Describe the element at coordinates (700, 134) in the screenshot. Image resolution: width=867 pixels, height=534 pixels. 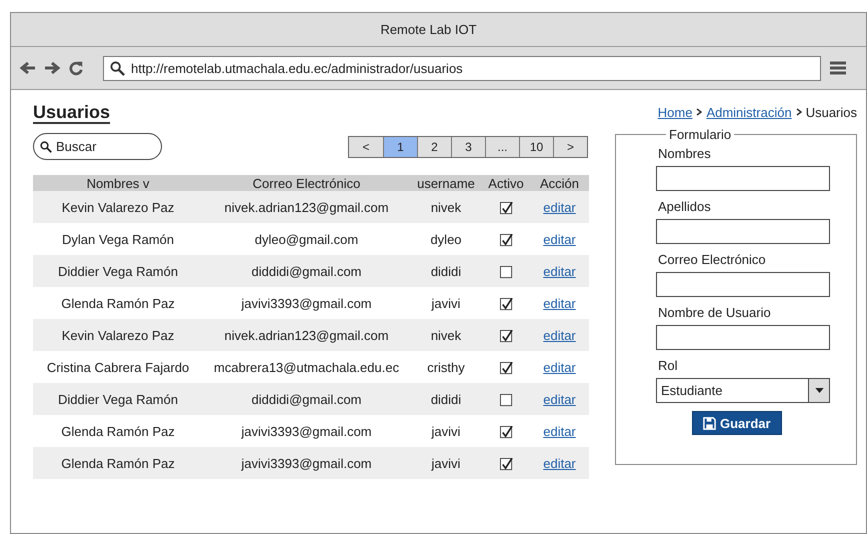
I see `form-legend: Formulario` at that location.